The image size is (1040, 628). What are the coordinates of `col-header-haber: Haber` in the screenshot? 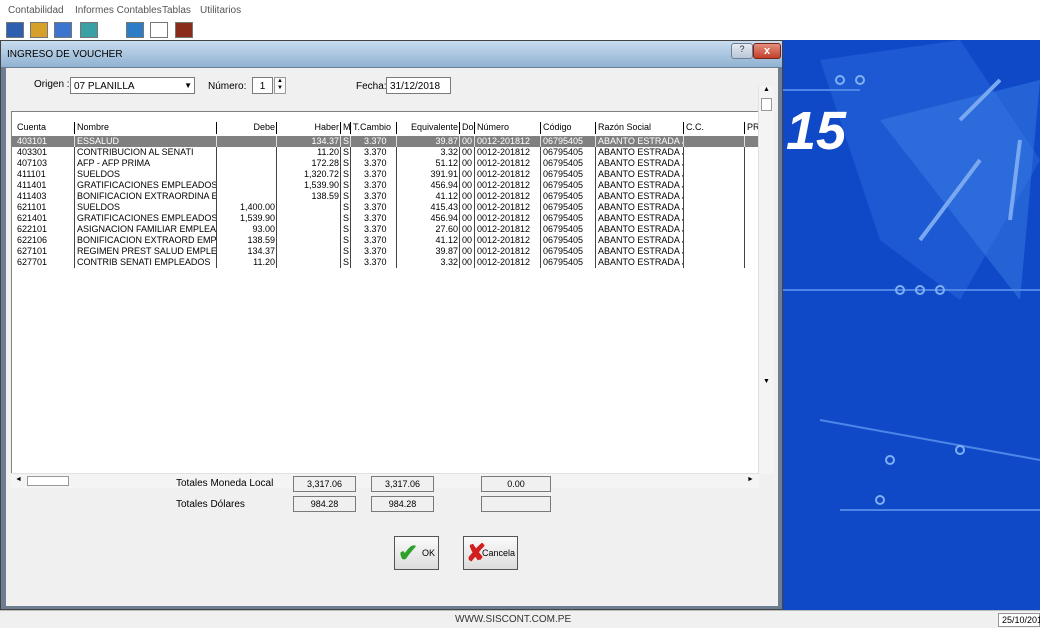 It's located at (309, 128).